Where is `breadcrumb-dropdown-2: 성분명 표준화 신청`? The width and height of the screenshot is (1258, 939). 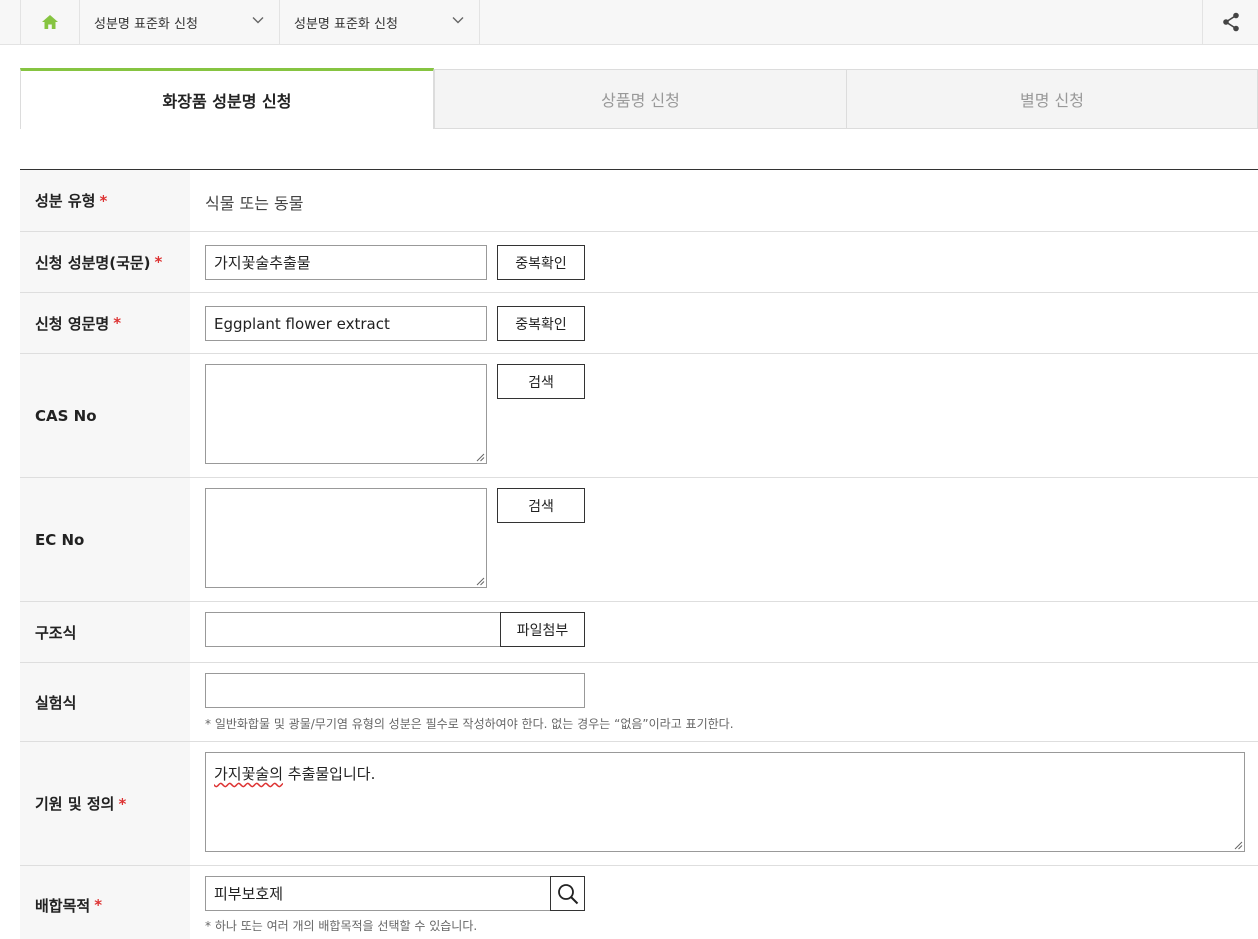 breadcrumb-dropdown-2: 성분명 표준화 신청 is located at coordinates (380, 22).